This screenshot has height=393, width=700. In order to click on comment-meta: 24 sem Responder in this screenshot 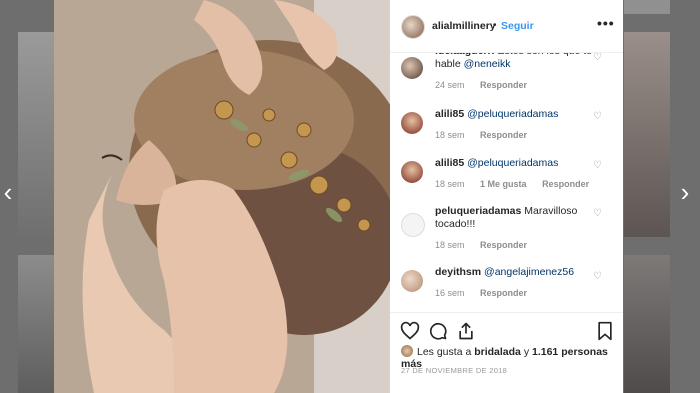, I will do `click(487, 85)`.